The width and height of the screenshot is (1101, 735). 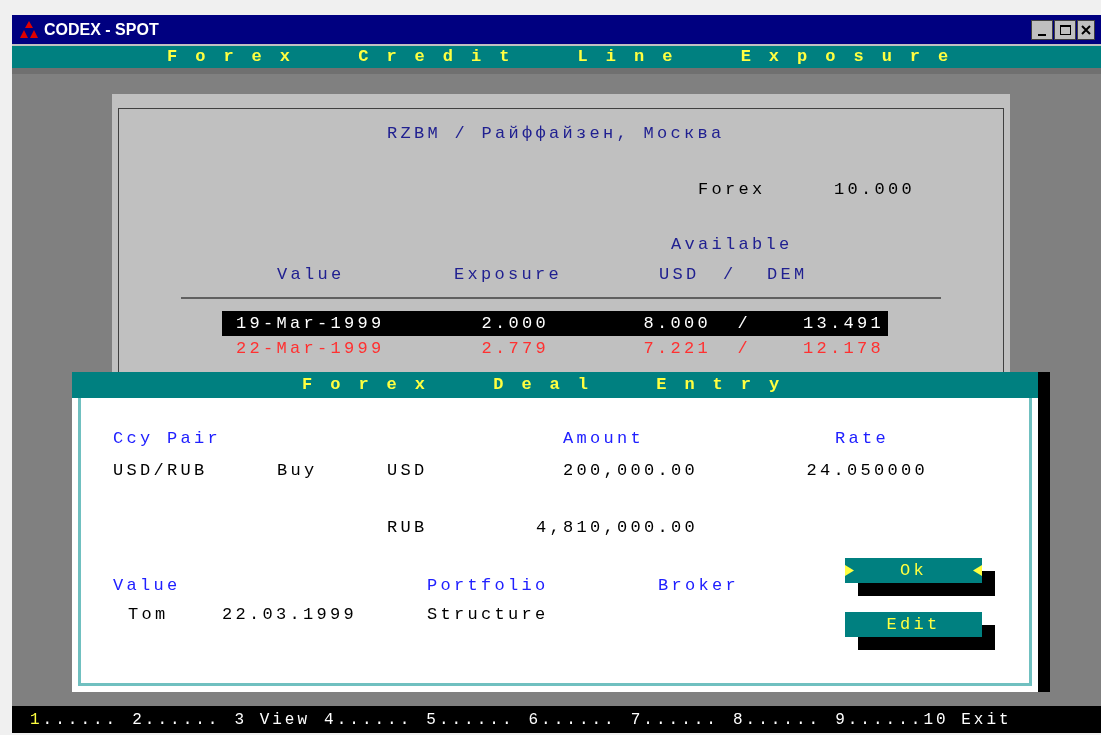 I want to click on limit-label: Forex, so click(x=732, y=189).